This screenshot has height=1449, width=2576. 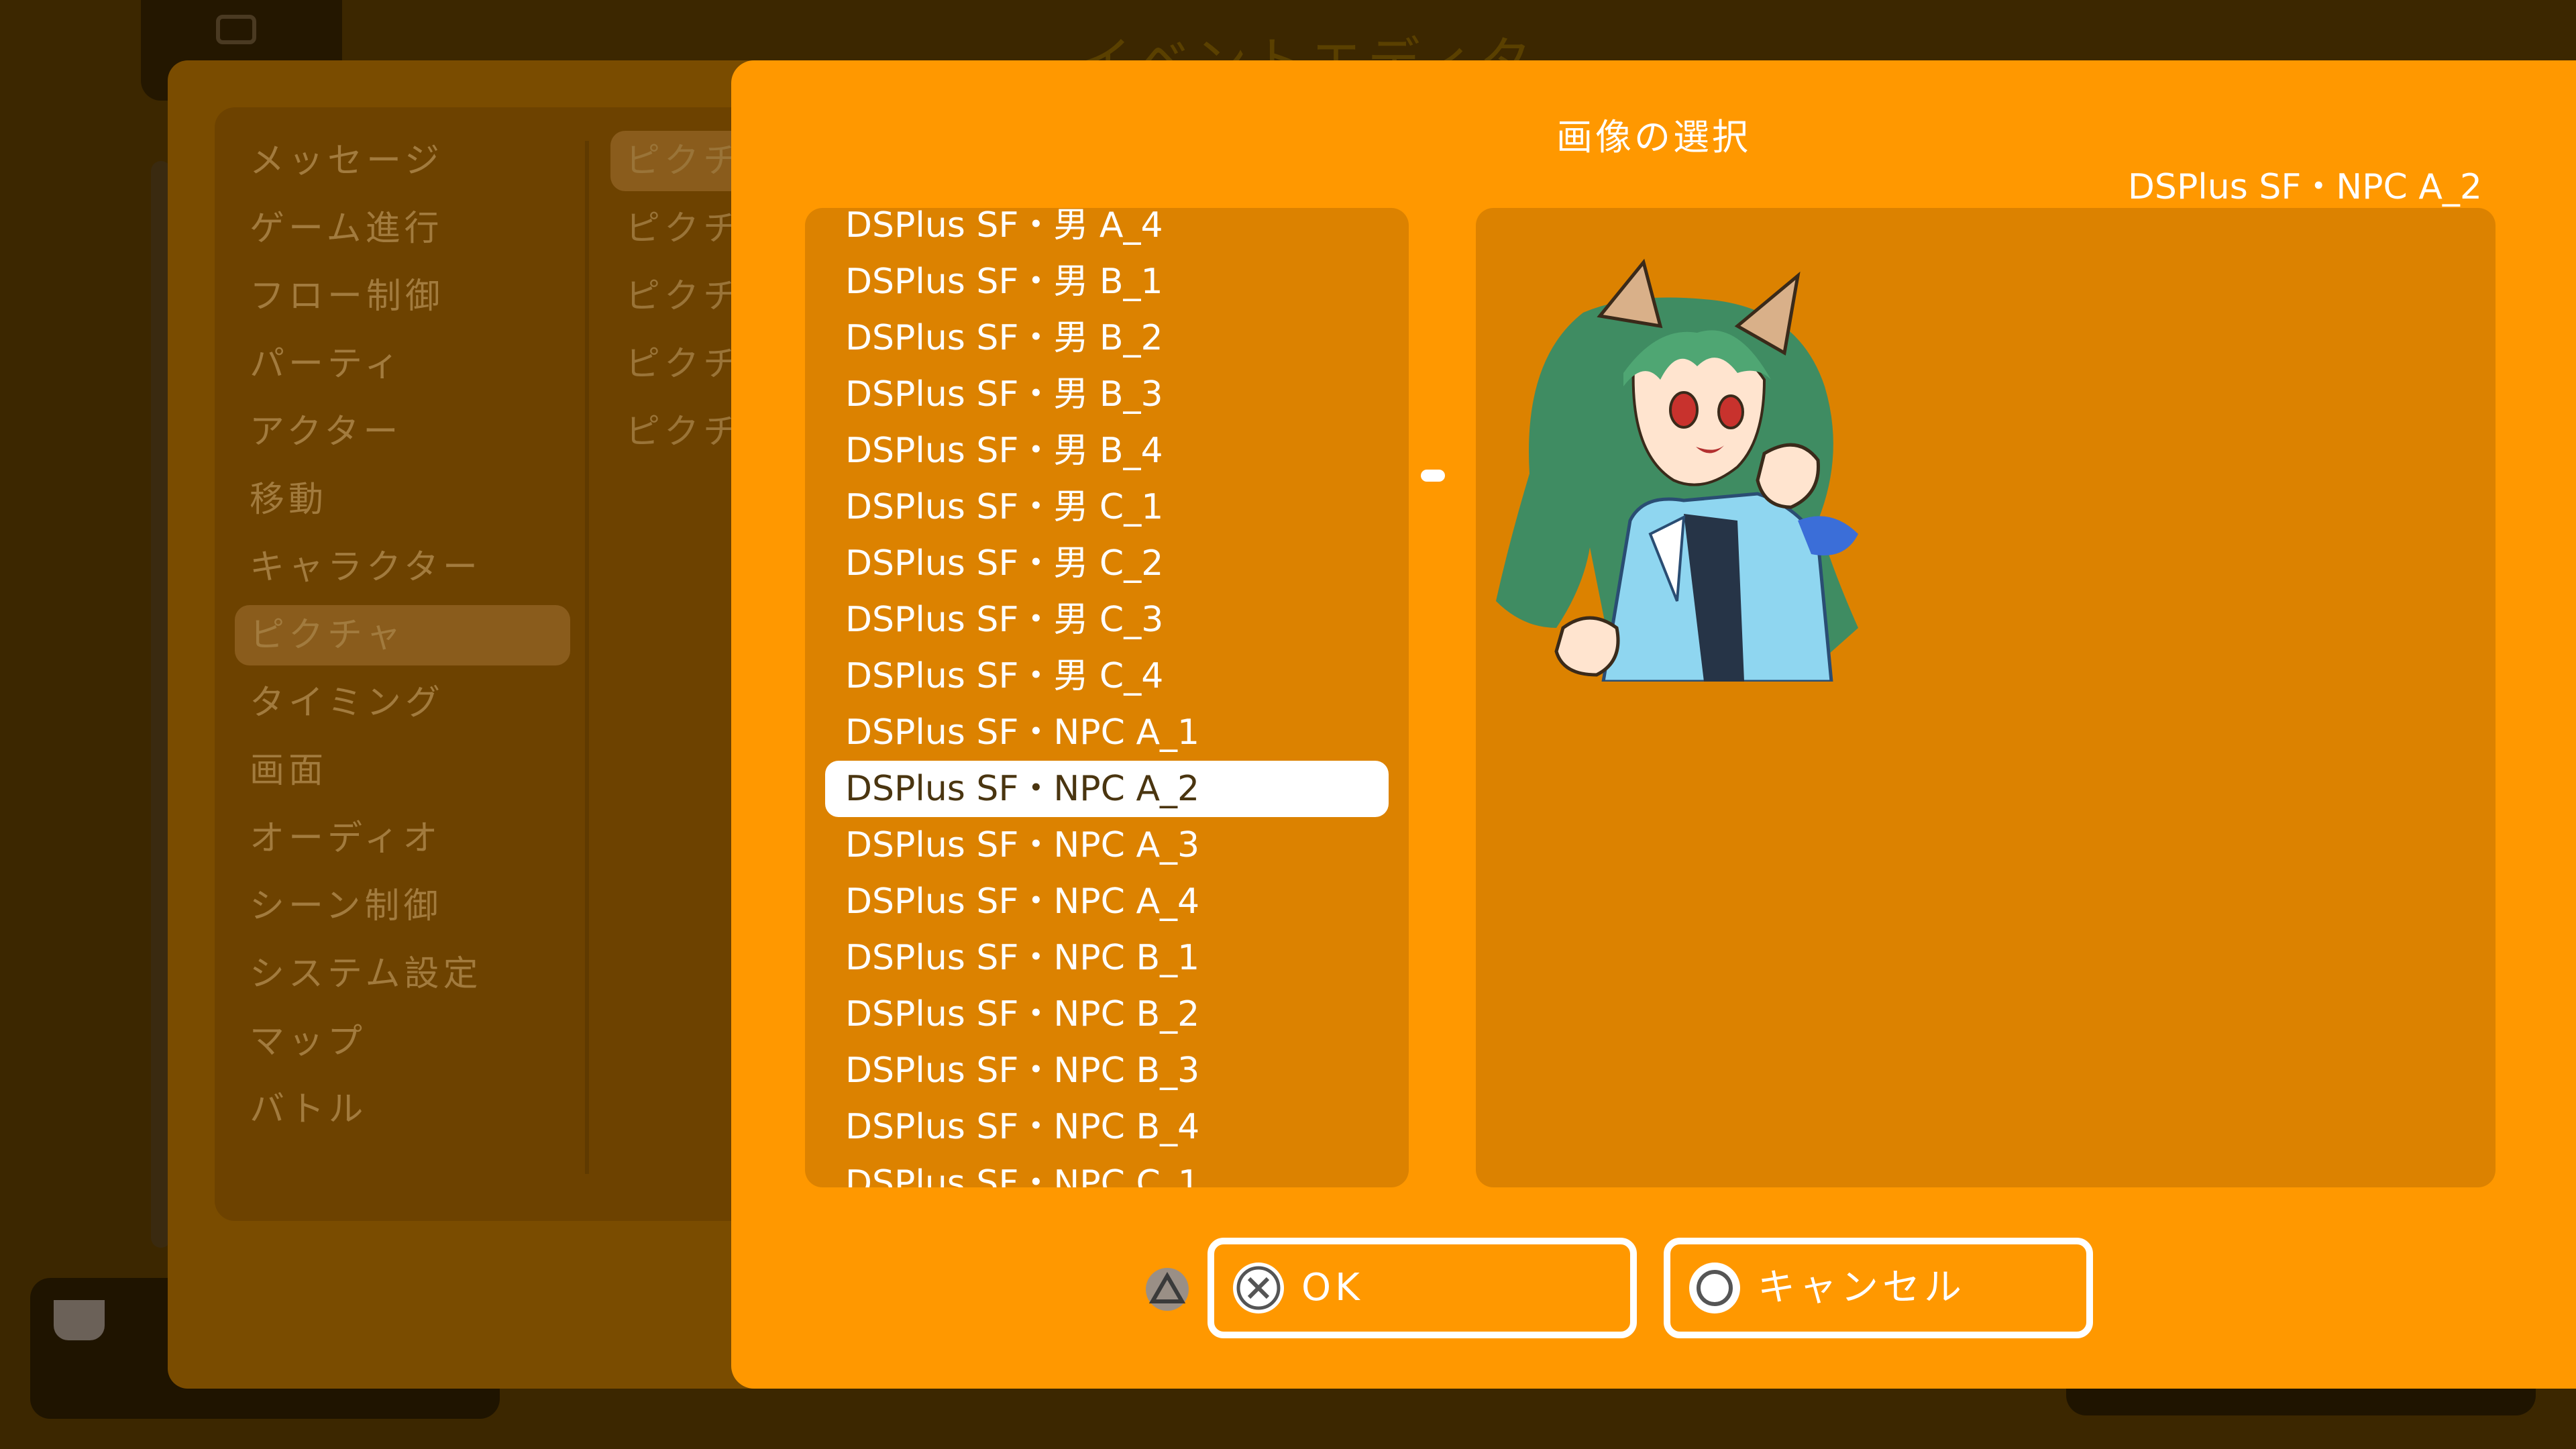 I want to click on image-list-item: DSPlus SF・男 B_1, so click(x=1107, y=282).